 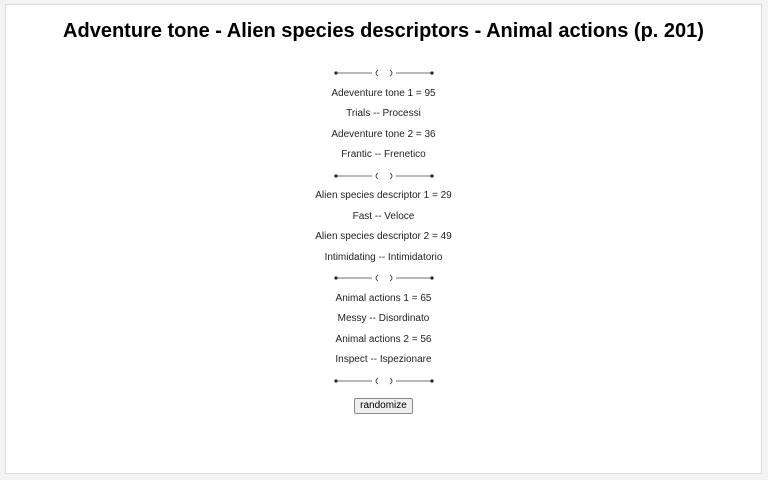 I want to click on button-row: randomize, so click(x=383, y=406).